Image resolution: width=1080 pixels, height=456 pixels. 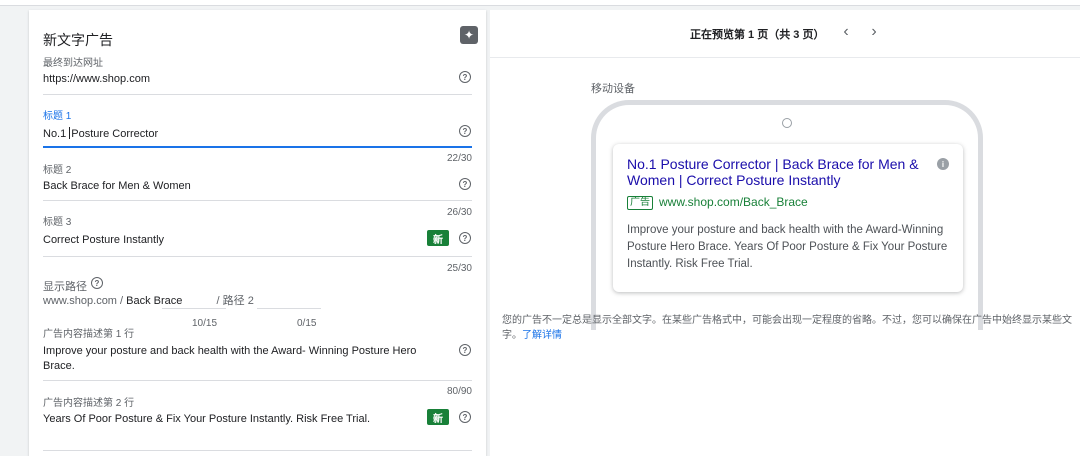 I want to click on final-url-label: 最终到达网址, so click(x=73, y=63).